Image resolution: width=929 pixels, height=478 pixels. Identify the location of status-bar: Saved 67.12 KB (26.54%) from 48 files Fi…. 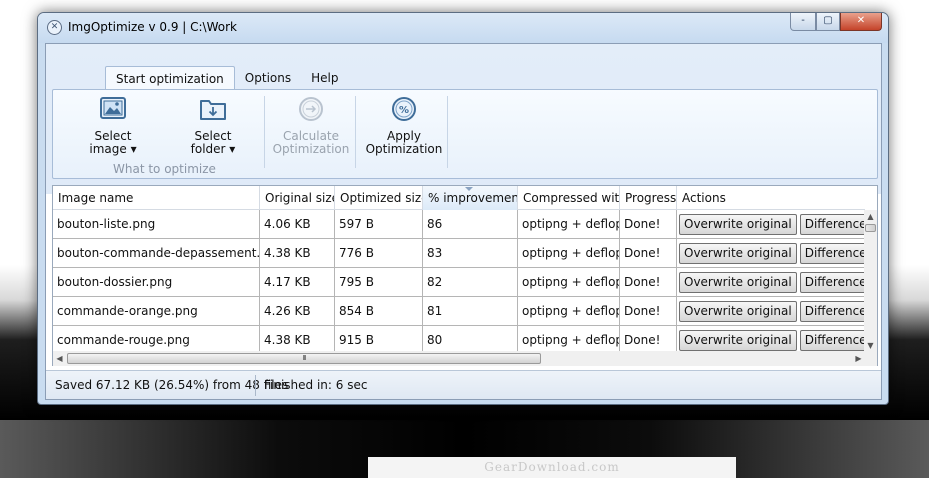
(463, 384).